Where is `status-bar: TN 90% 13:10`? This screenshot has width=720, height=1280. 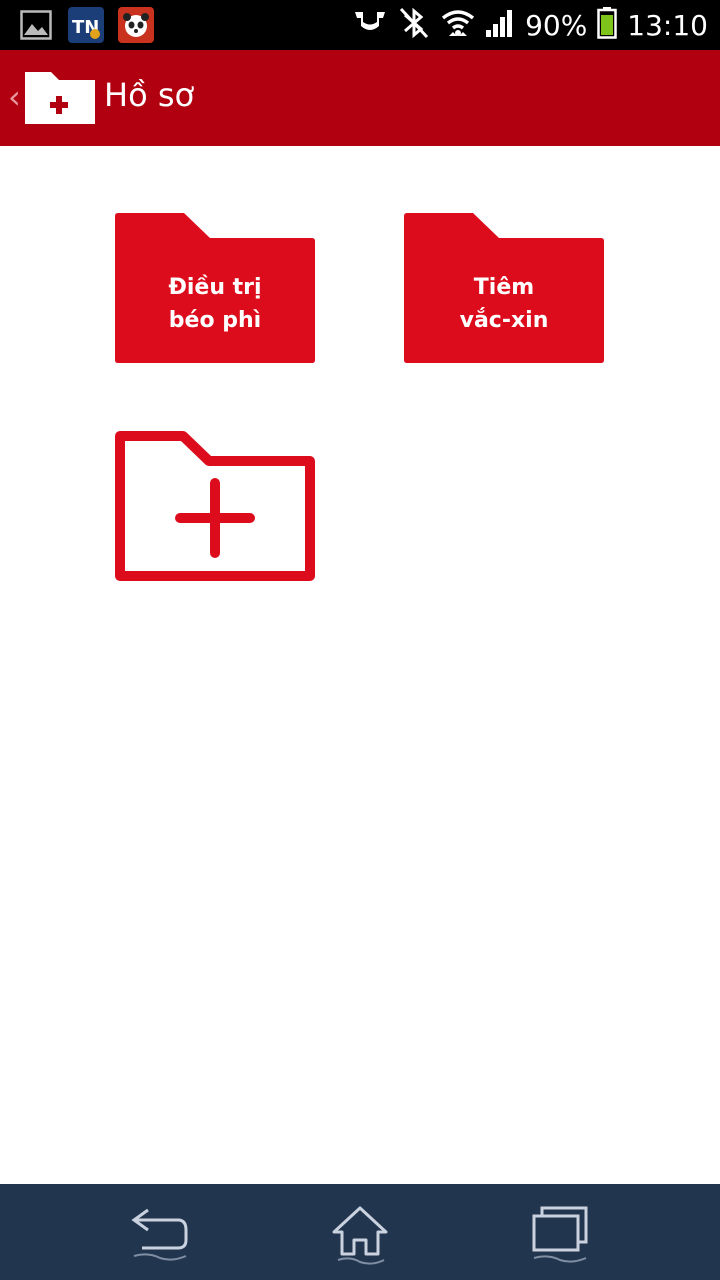
status-bar: TN 90% 13:10 is located at coordinates (360, 25).